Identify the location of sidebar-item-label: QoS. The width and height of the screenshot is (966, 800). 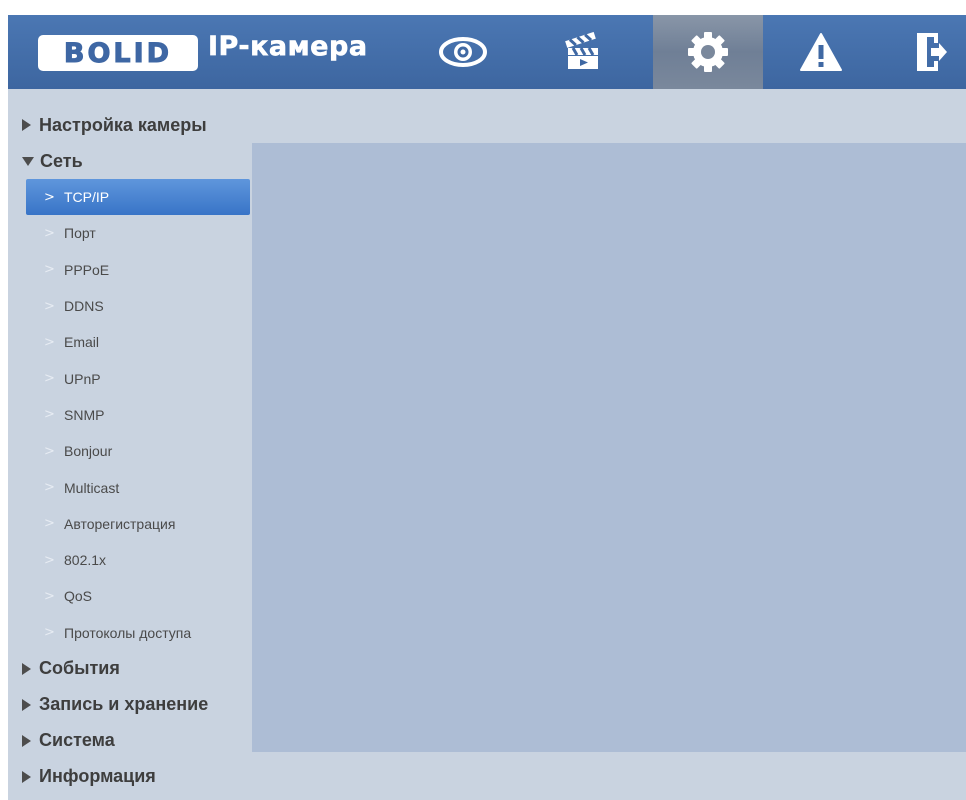
(78, 596).